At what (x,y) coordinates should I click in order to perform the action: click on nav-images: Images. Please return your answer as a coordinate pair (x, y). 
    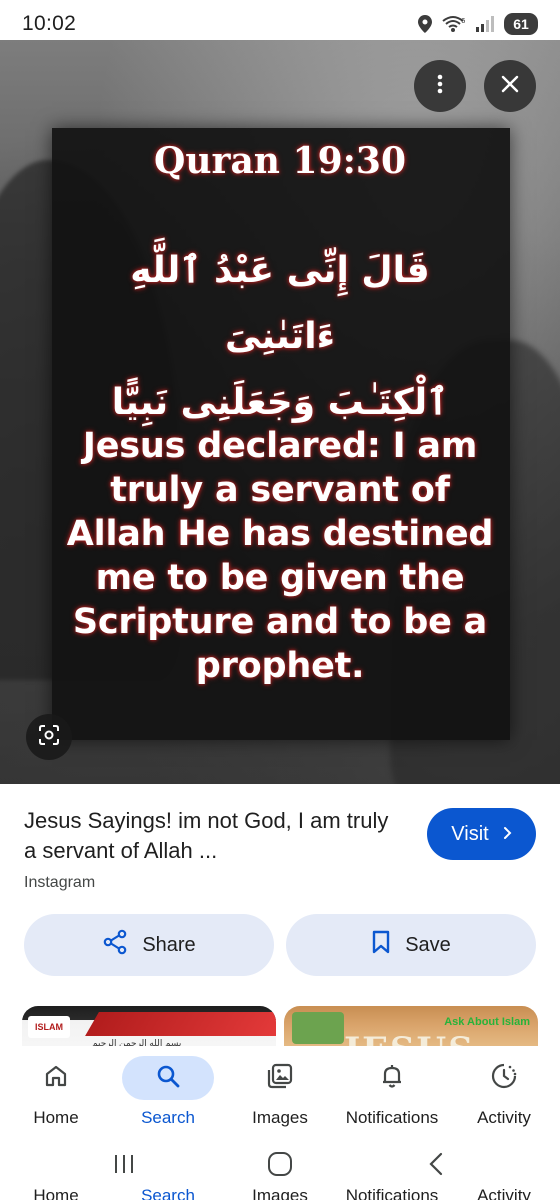
    Looking at the image, I should click on (280, 1091).